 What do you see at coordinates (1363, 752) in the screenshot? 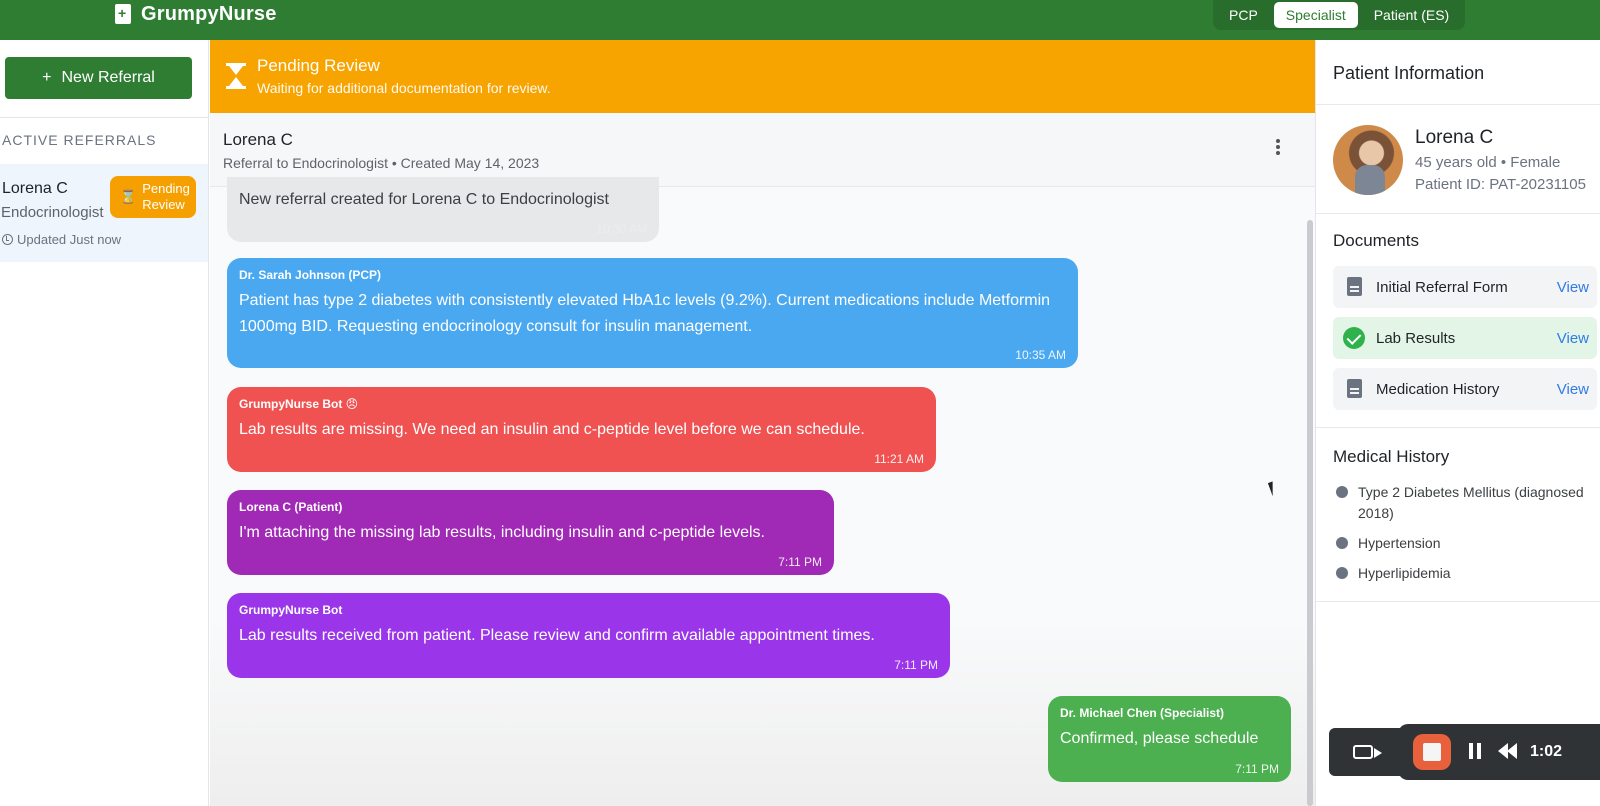
I see `video-camera-icon` at bounding box center [1363, 752].